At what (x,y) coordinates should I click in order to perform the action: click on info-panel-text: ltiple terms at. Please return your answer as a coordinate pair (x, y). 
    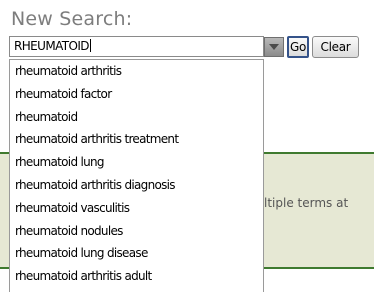
    Looking at the image, I should click on (306, 203).